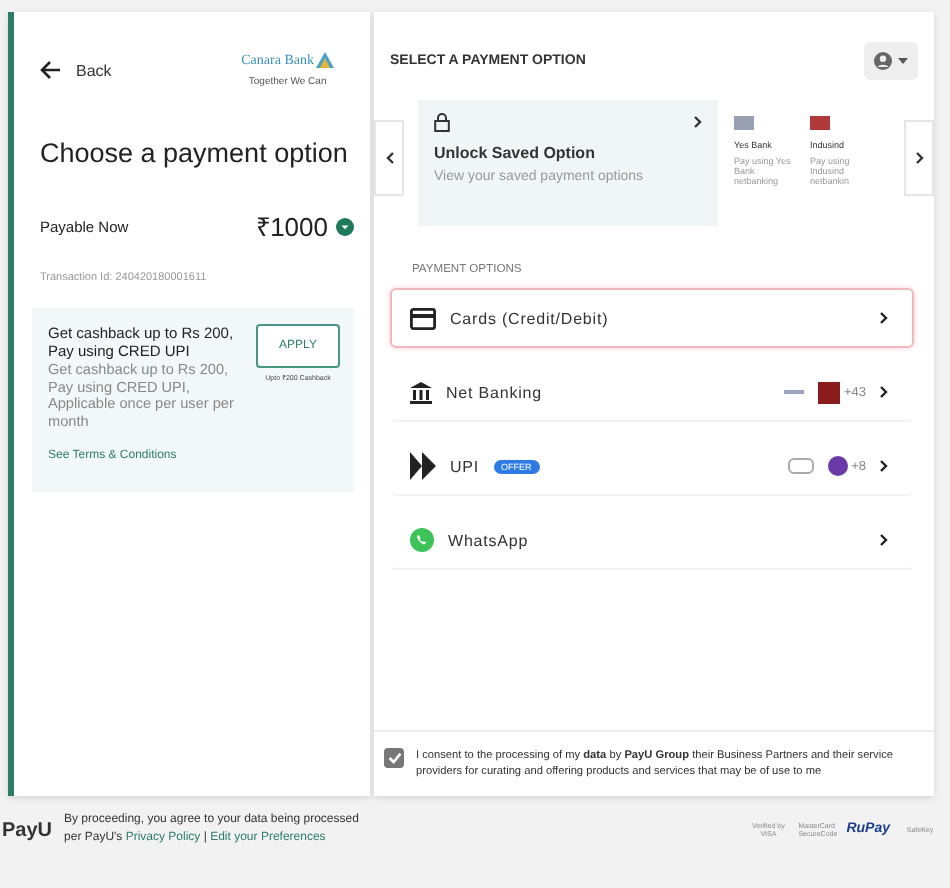 This screenshot has width=950, height=888. Describe the element at coordinates (494, 392) in the screenshot. I see `option-label: Net Banking` at that location.